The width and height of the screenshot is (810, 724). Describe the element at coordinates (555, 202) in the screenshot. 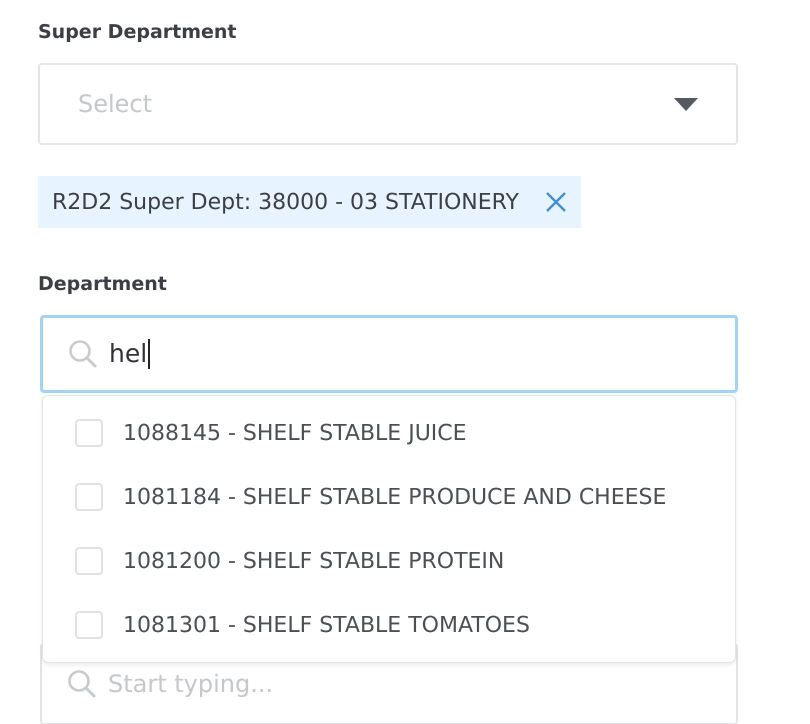

I see `close-icon` at that location.